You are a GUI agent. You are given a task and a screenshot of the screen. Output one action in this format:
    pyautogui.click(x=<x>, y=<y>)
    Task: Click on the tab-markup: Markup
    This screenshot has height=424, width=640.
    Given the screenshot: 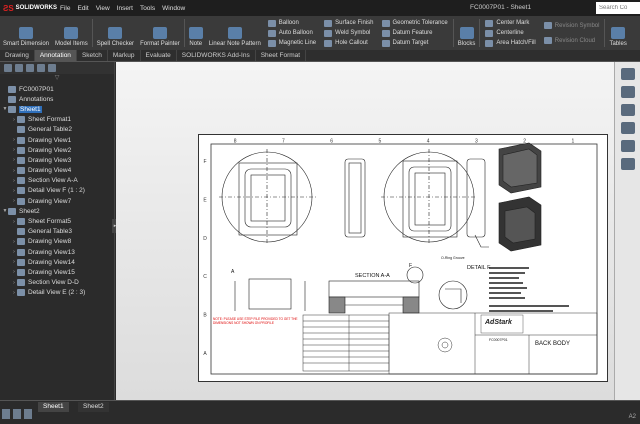 What is the action you would take?
    pyautogui.click(x=124, y=55)
    